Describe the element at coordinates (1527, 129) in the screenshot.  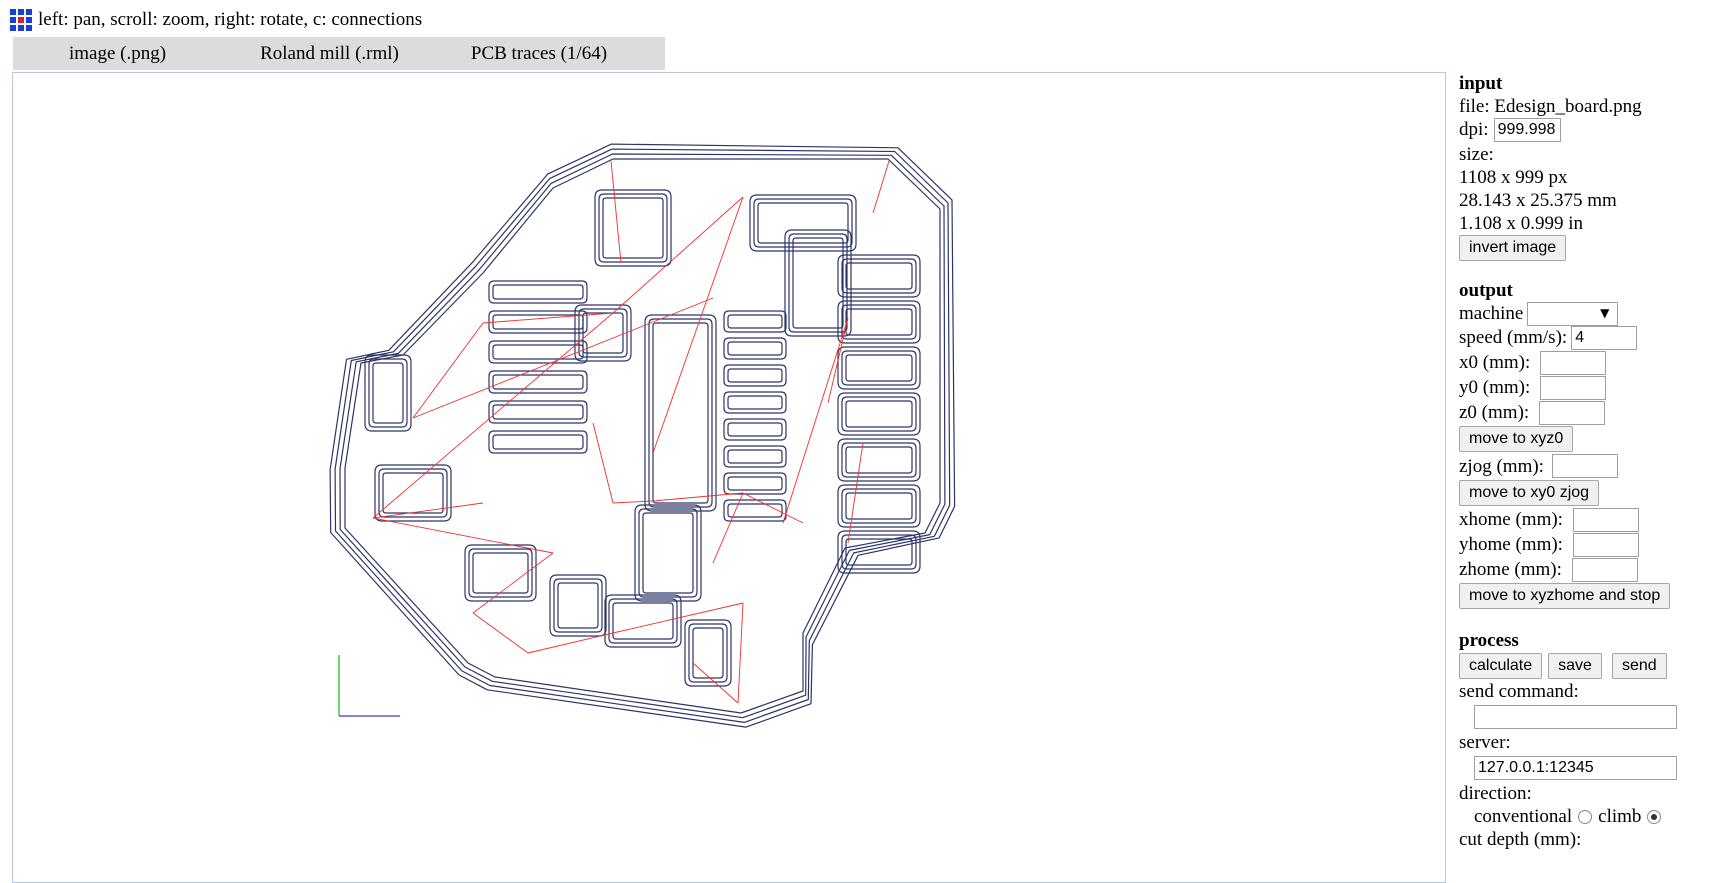
I see `dpi-input` at that location.